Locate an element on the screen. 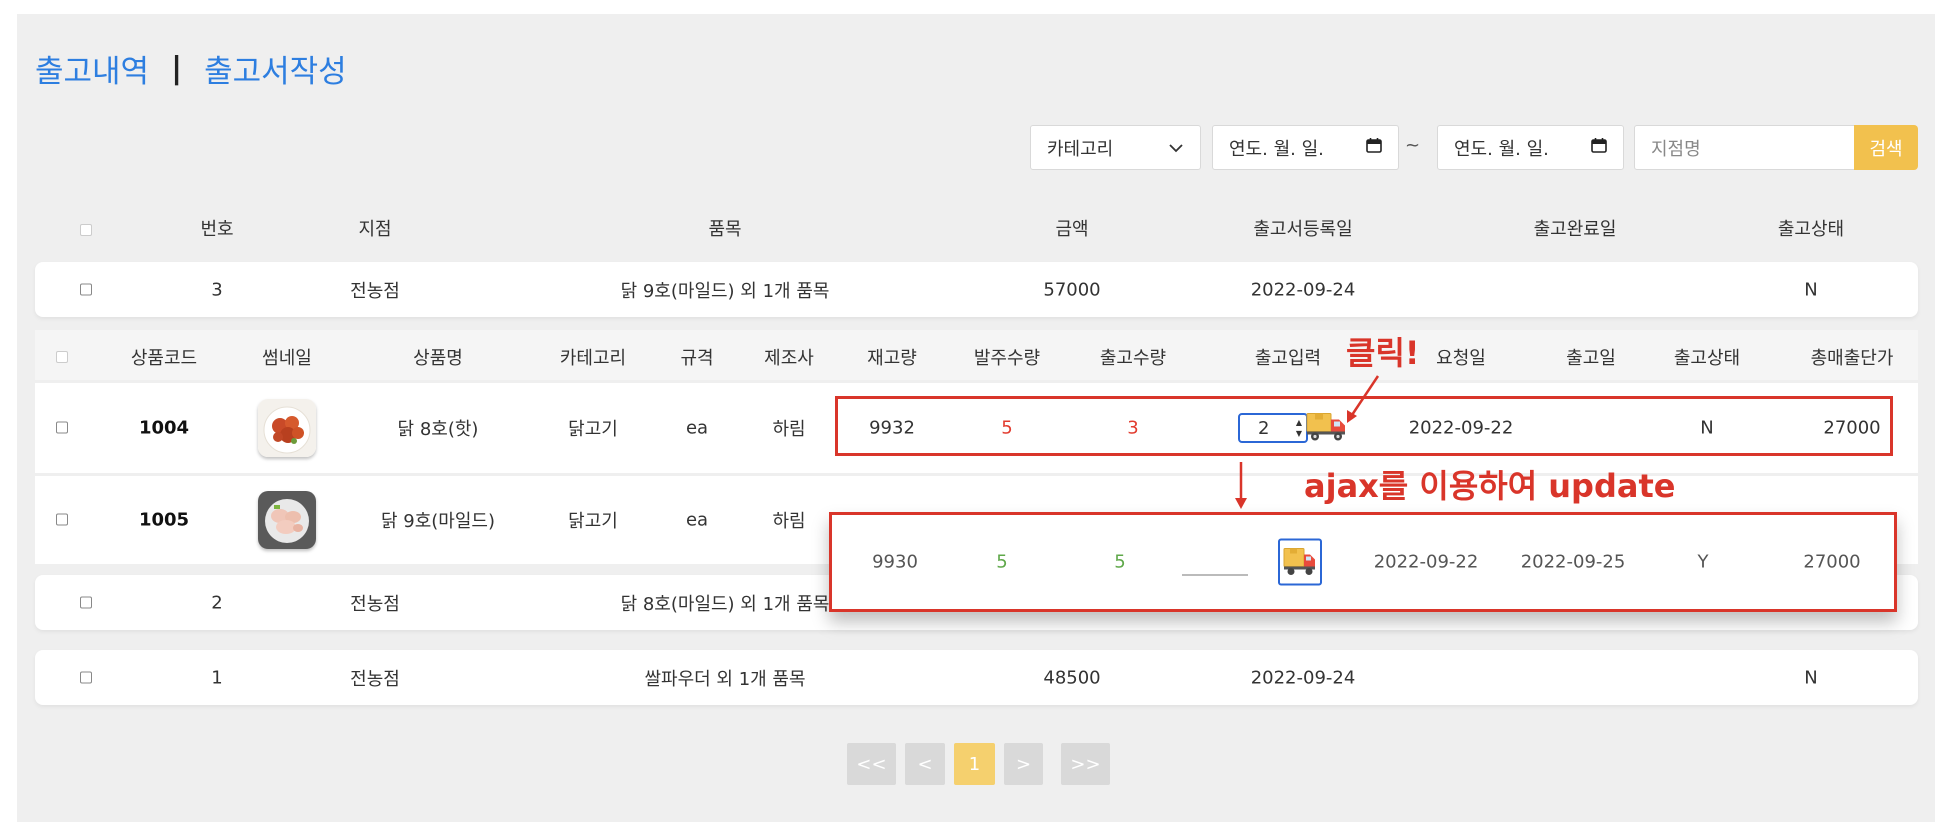 This screenshot has height=836, width=1952. page-1-button: 1 is located at coordinates (974, 764).